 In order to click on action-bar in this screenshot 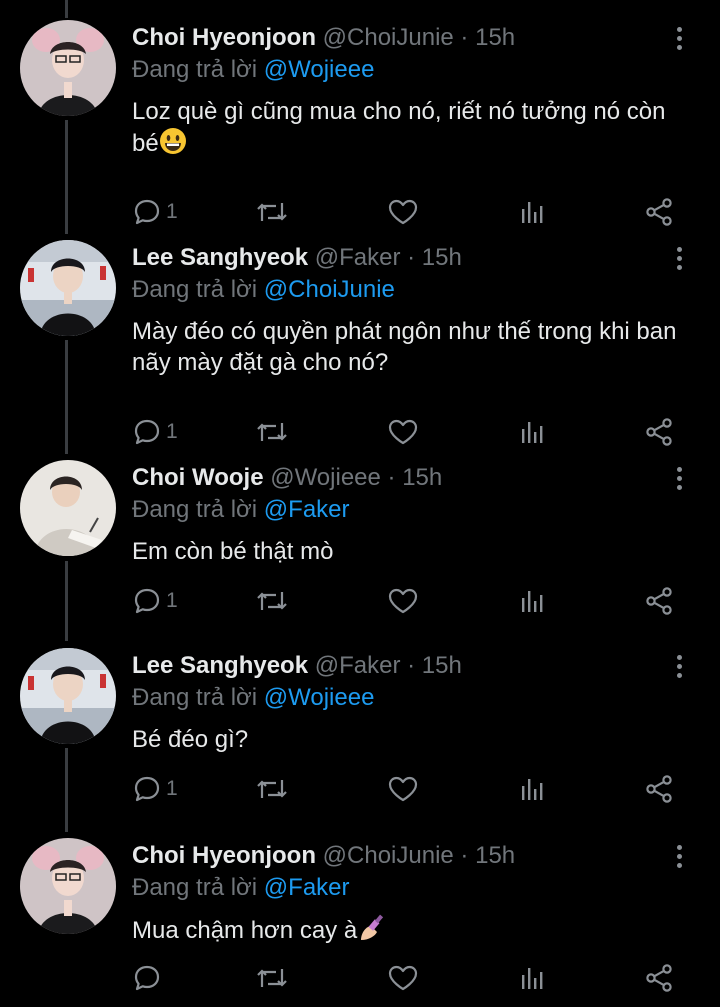, I will do `click(412, 978)`.